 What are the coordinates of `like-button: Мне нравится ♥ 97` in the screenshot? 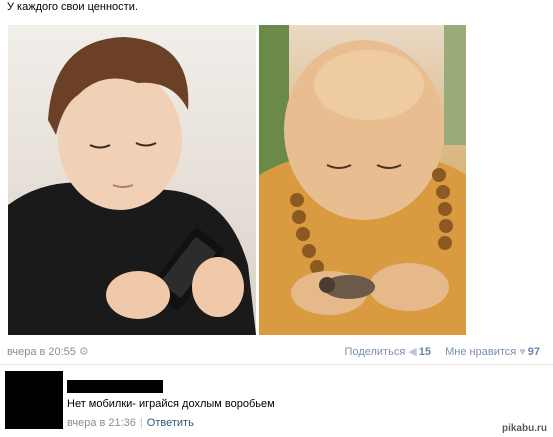 It's located at (492, 352).